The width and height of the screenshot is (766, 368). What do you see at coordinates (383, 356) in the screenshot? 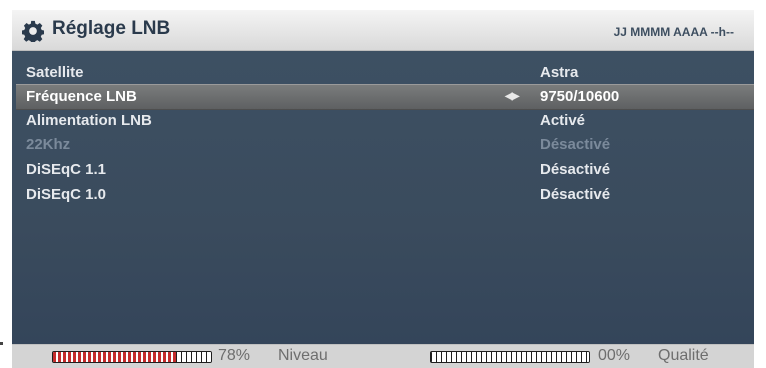
I see `signal-footer: 78% Niveau 00% Qualité` at bounding box center [383, 356].